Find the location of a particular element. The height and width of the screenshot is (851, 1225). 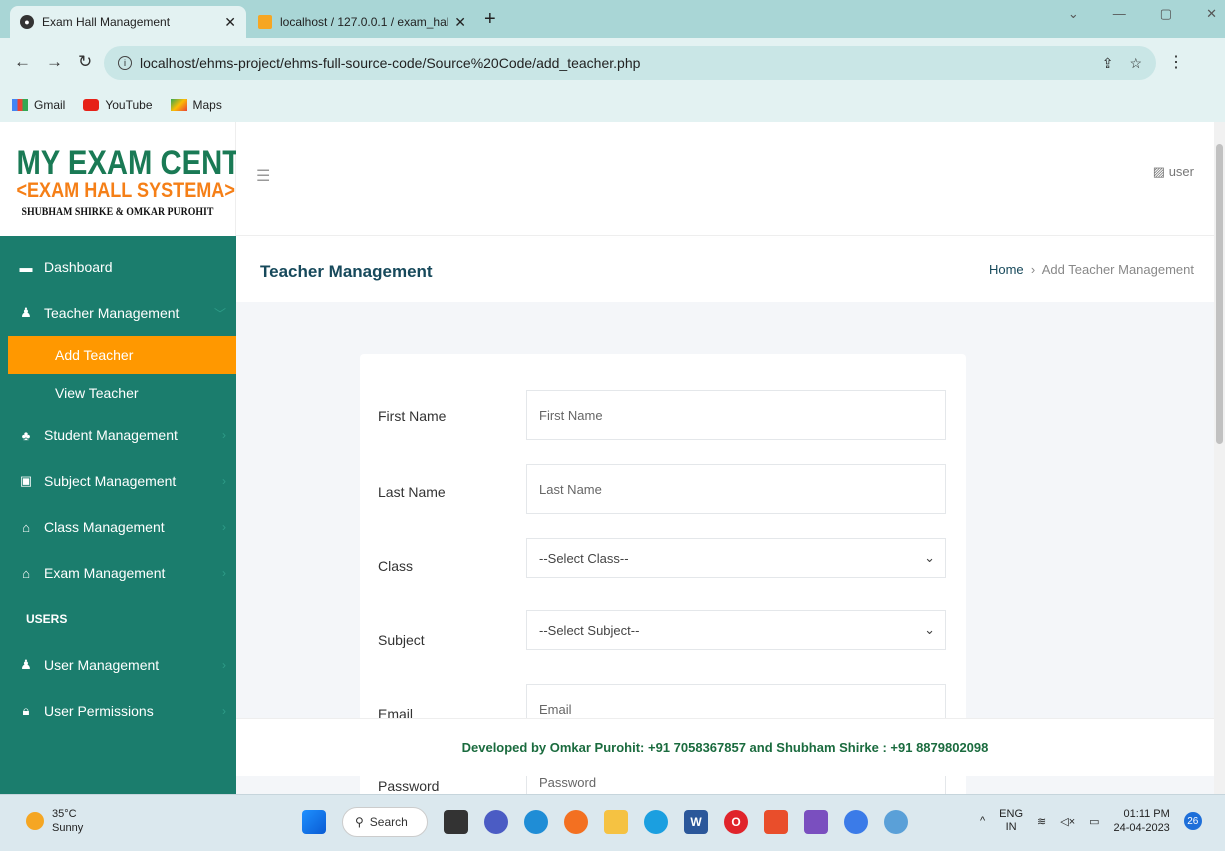

weather-condition: Sunny is located at coordinates (68, 828).